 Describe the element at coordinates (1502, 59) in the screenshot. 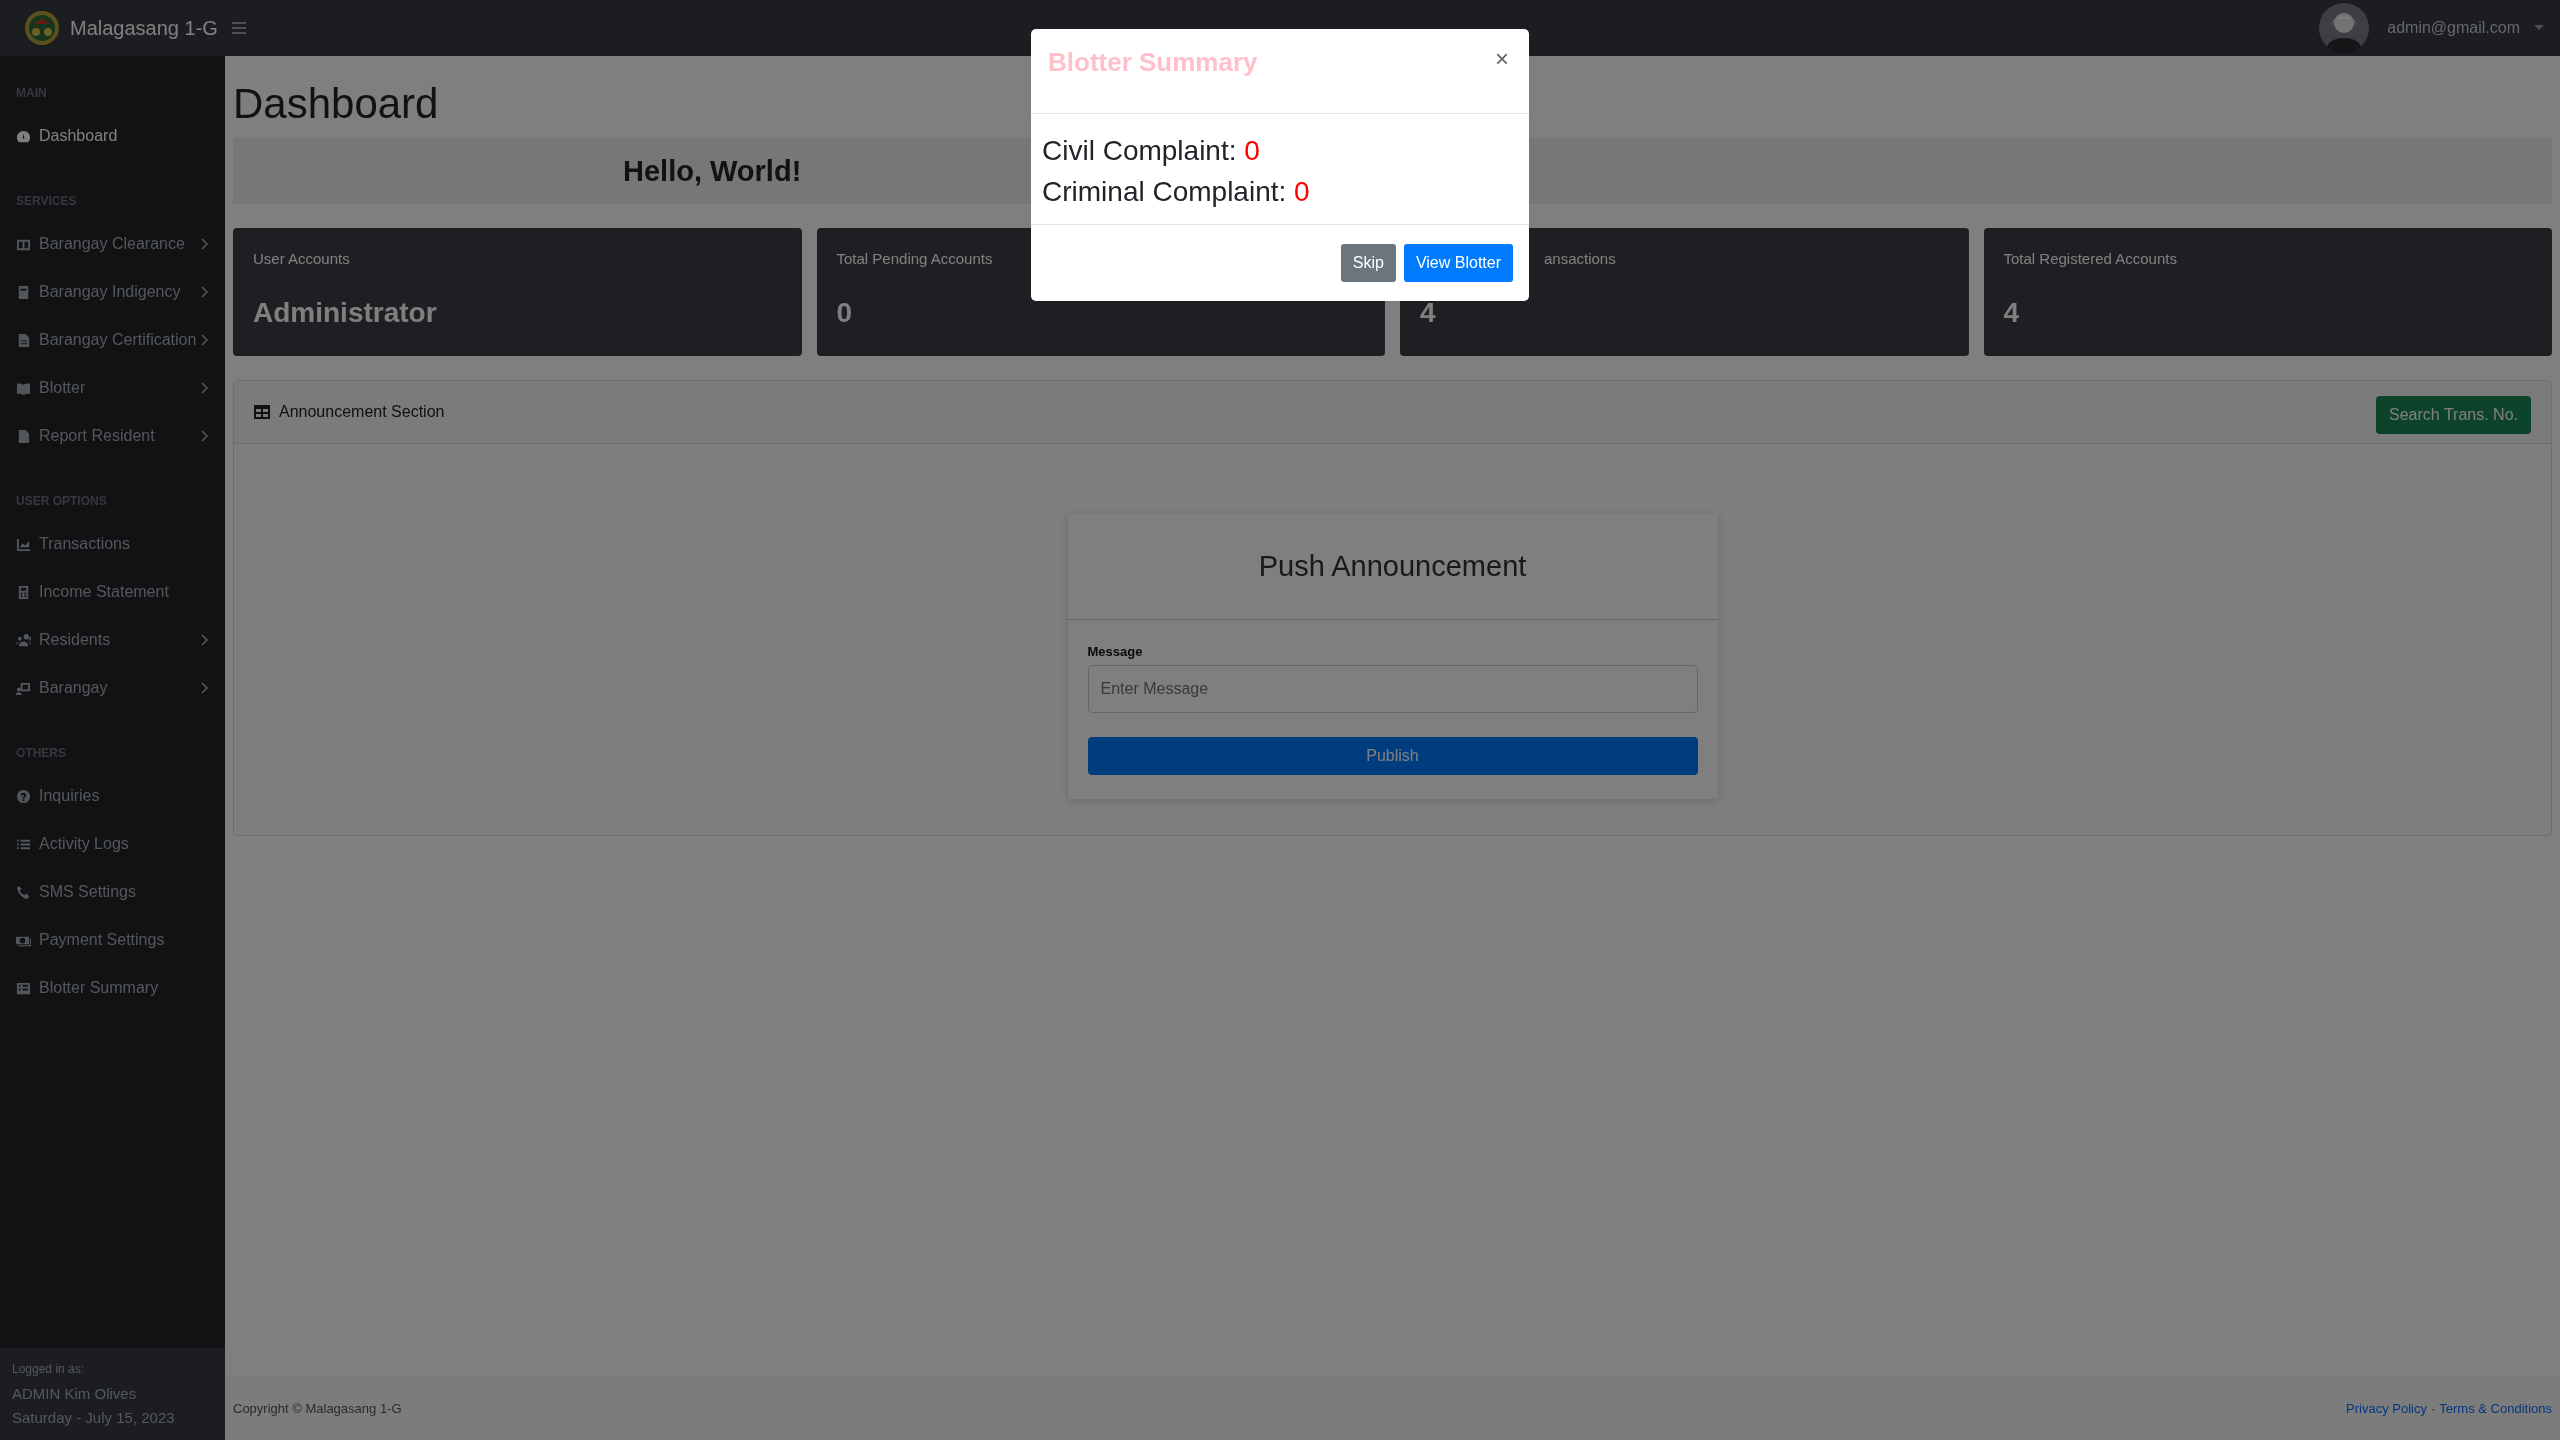

I see `close-button: ×` at that location.